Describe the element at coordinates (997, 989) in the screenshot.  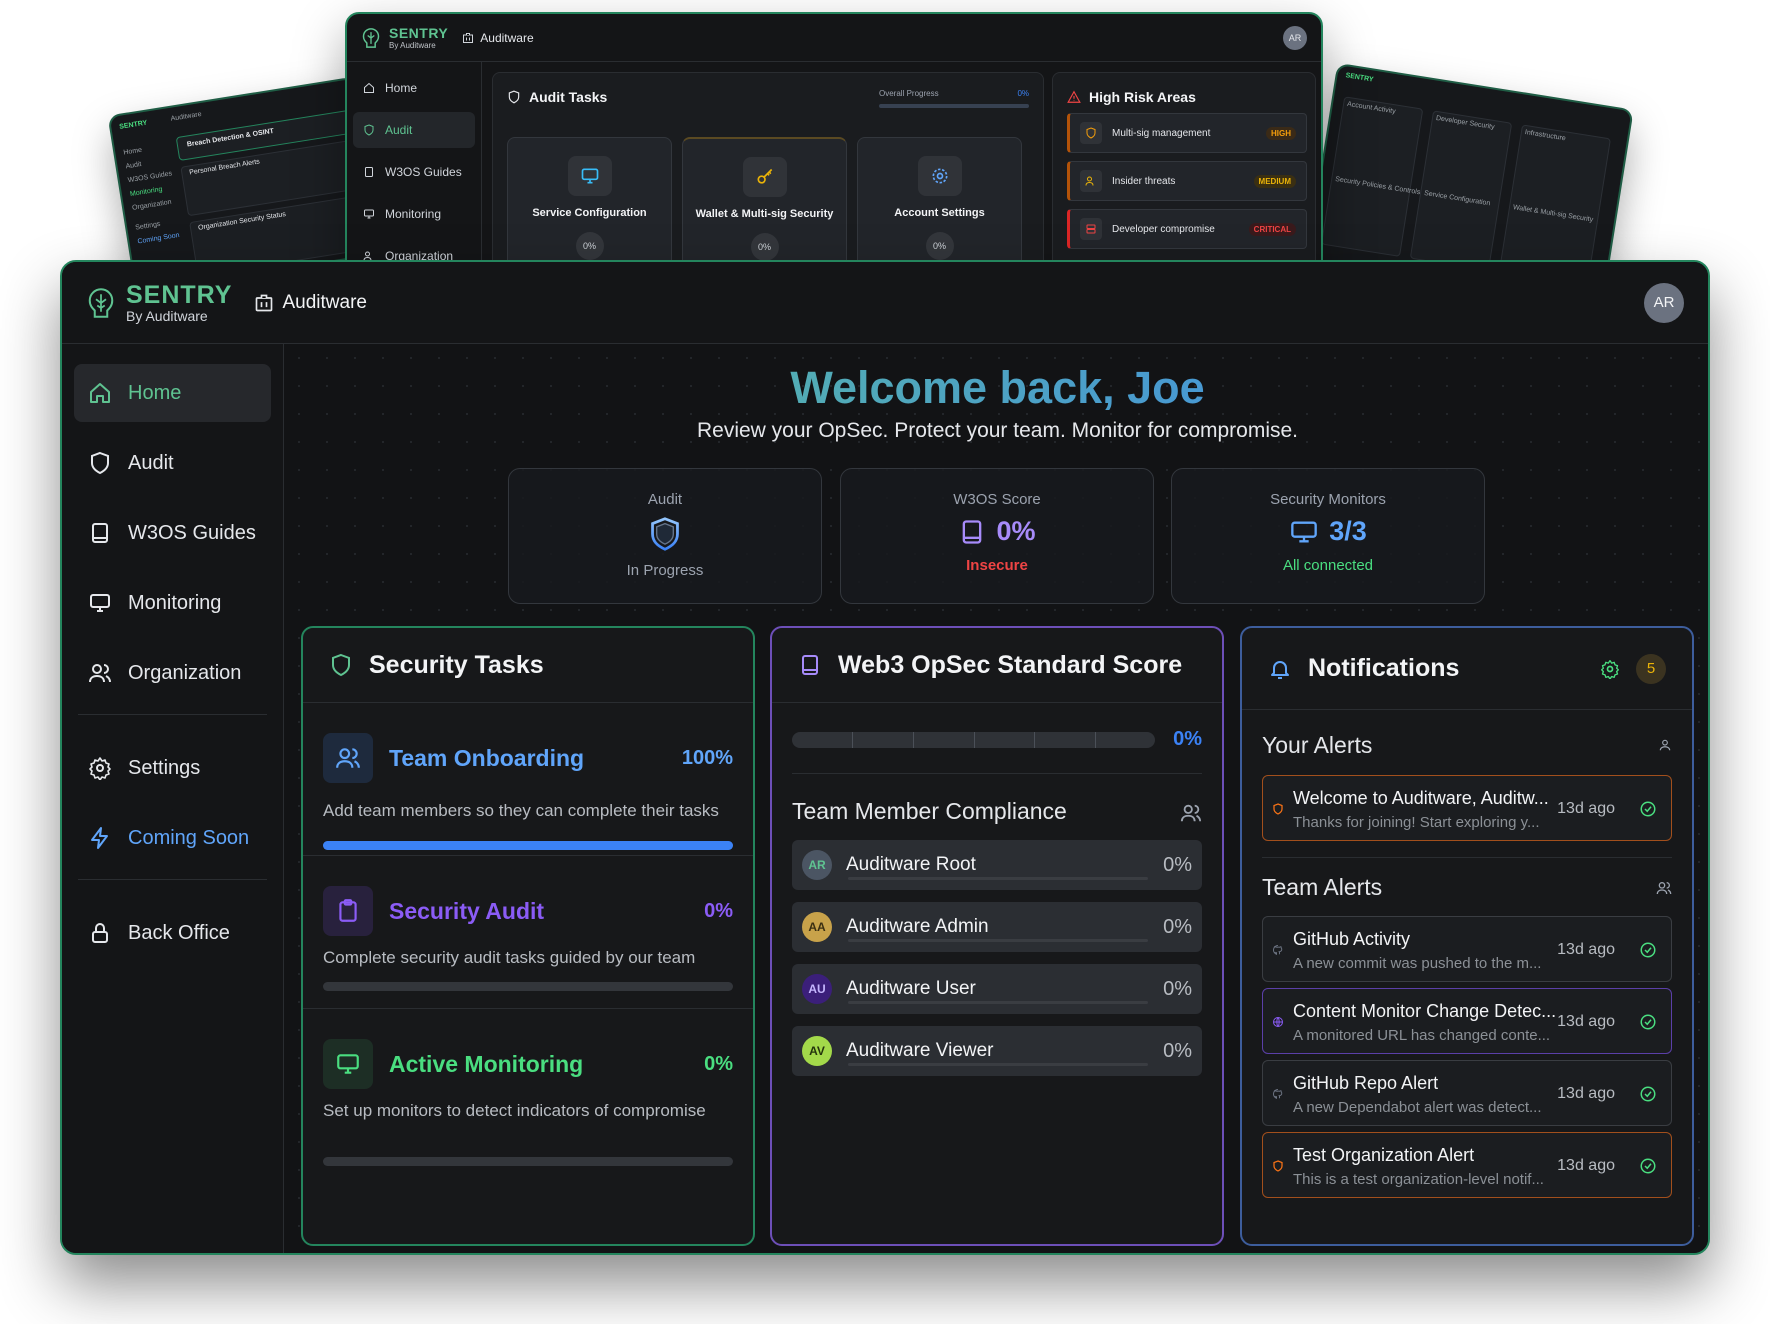
I see `member-row: AU Auditware User 0%` at that location.